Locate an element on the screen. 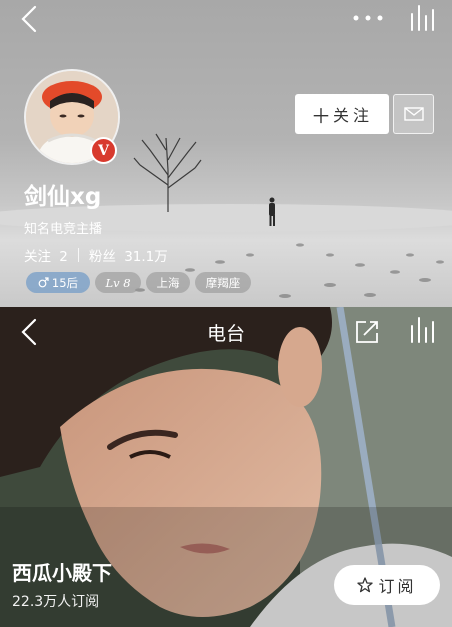 The image size is (452, 627). age-tag: 15后 is located at coordinates (58, 282).